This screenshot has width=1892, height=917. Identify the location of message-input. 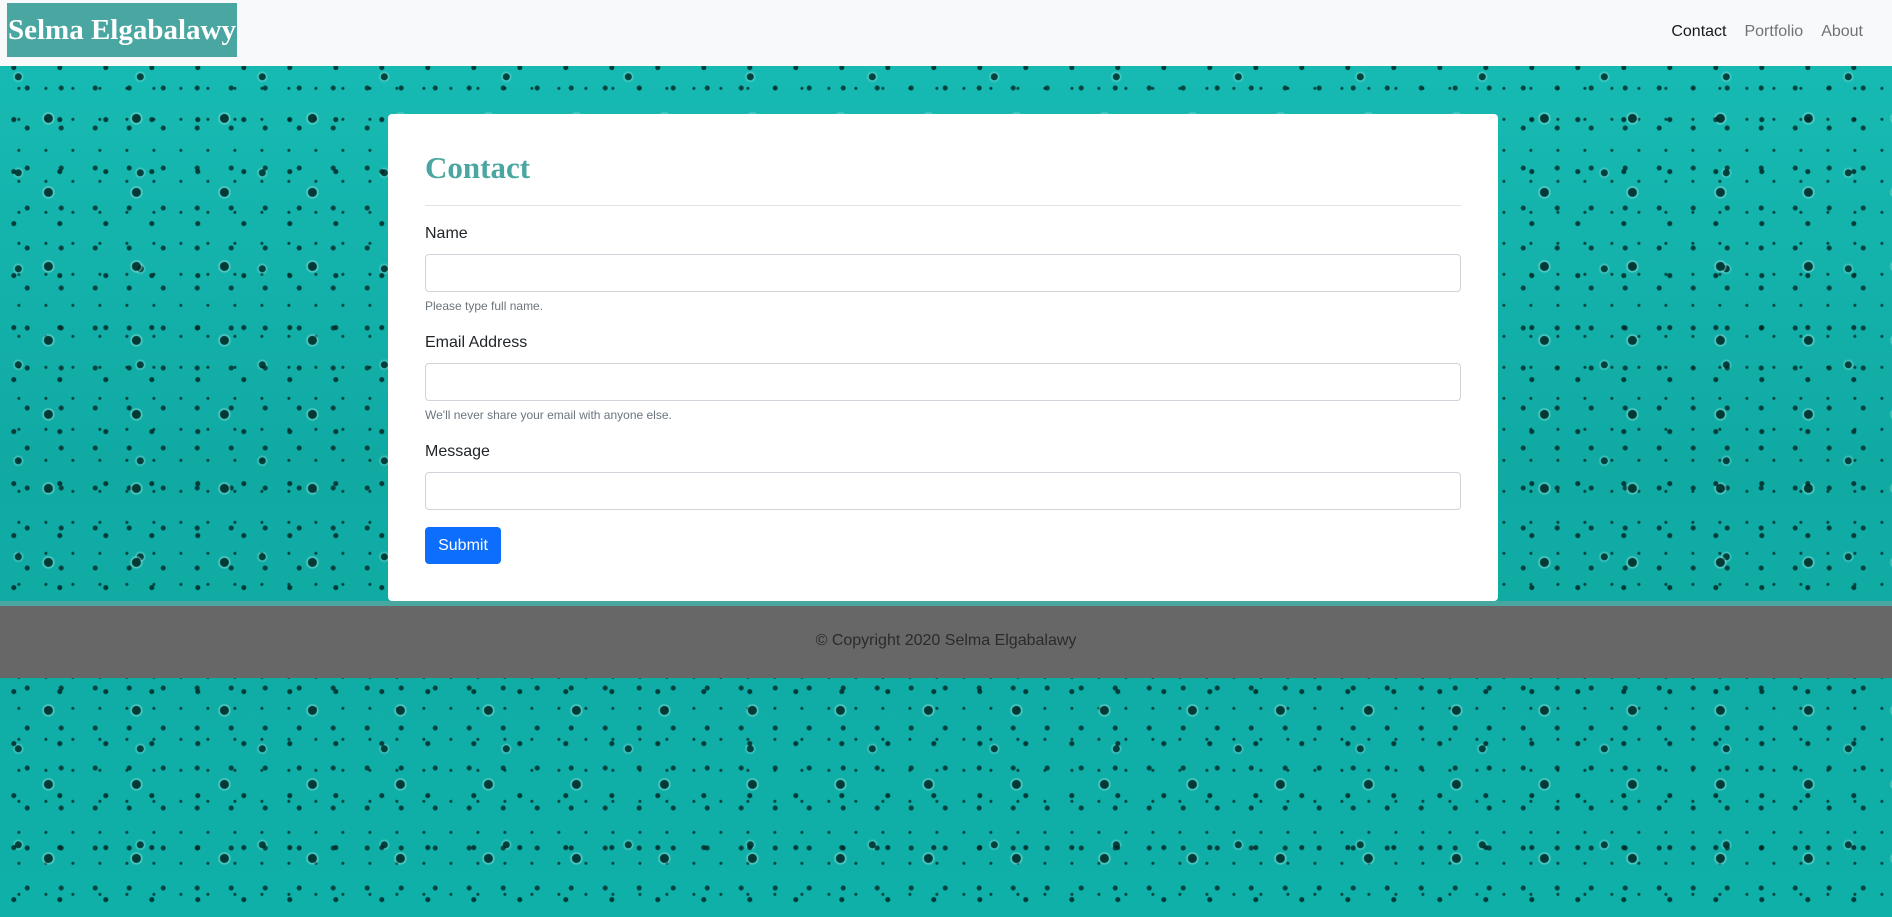
(943, 491).